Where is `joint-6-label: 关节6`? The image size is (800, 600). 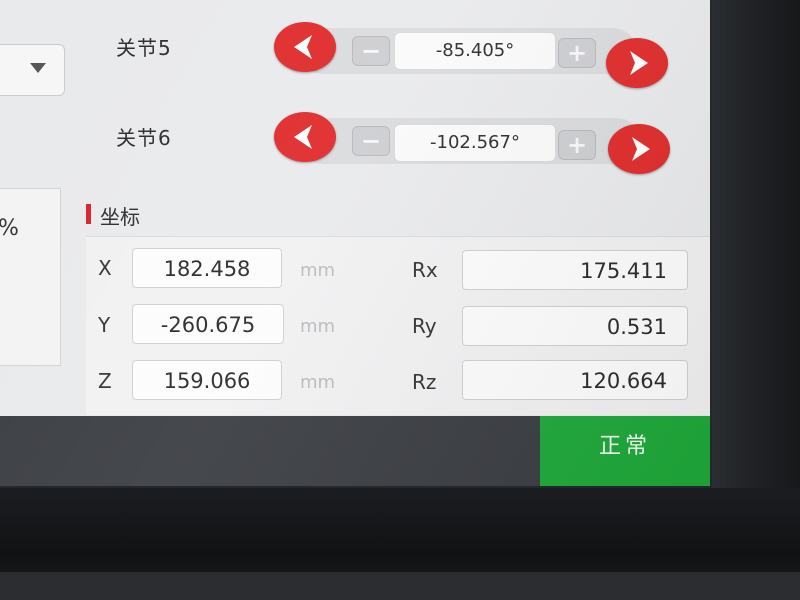 joint-6-label: 关节6 is located at coordinates (144, 138).